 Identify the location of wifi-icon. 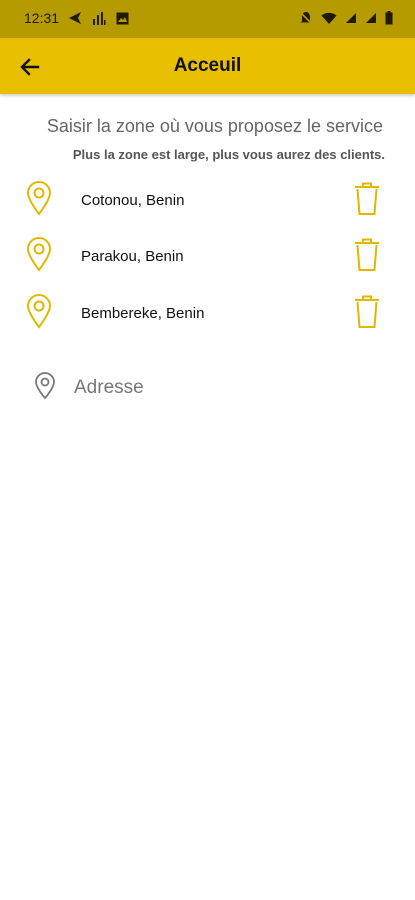
(329, 18).